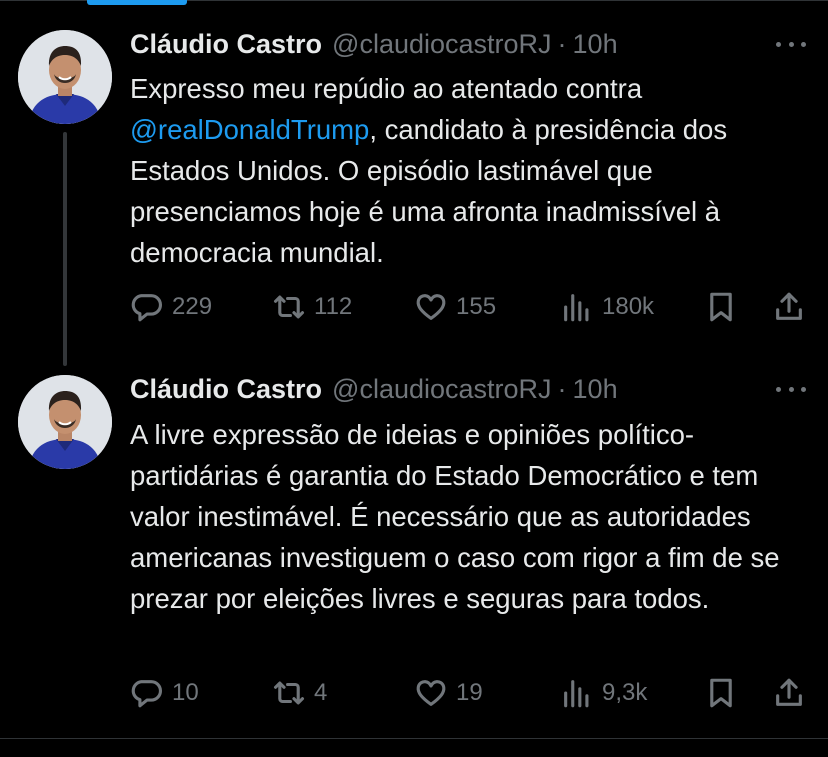 This screenshot has width=828, height=757. What do you see at coordinates (312, 307) in the screenshot?
I see `retweet-button: 112` at bounding box center [312, 307].